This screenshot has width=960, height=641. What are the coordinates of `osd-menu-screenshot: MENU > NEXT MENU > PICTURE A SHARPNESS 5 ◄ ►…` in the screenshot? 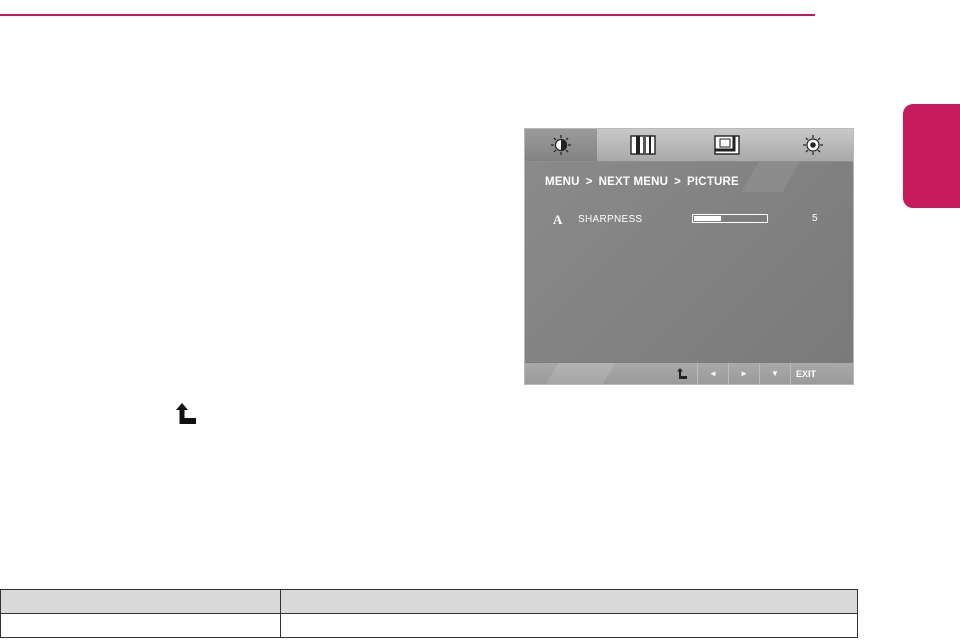 It's located at (689, 256).